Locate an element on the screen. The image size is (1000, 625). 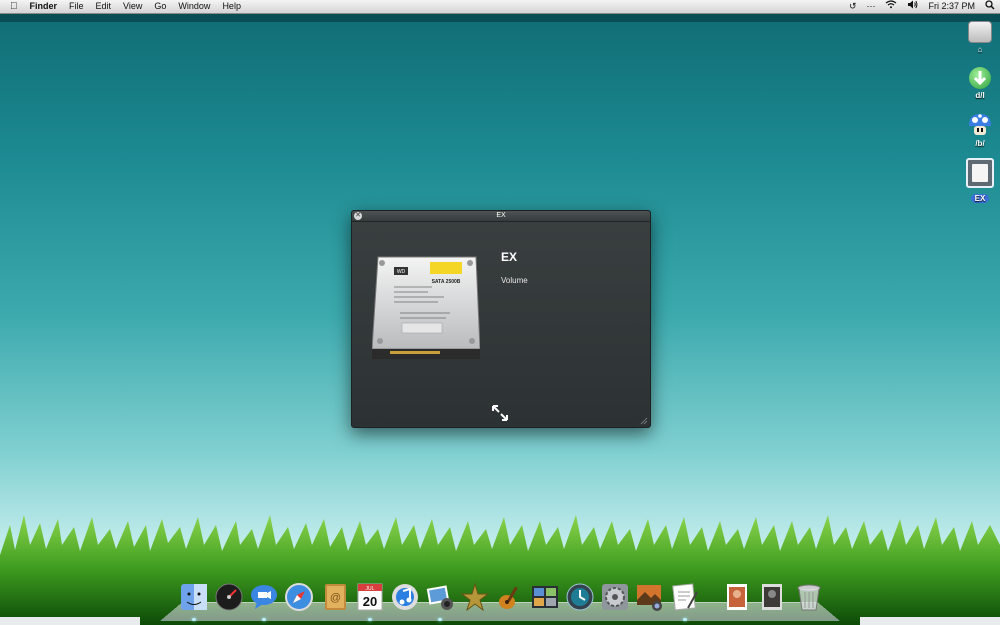
preview-icon is located at coordinates (685, 597).